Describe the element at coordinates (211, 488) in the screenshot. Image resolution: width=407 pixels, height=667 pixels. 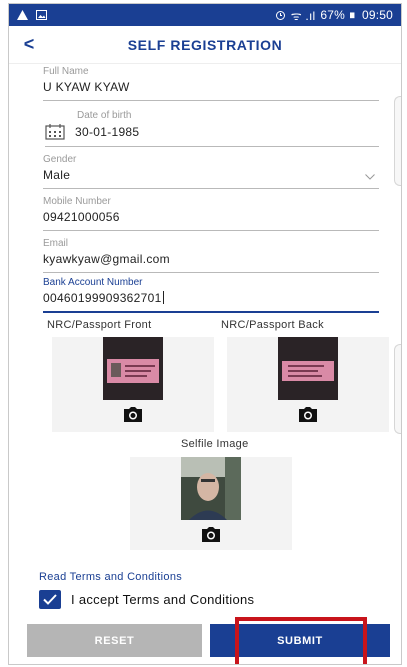
I see `selfie-image` at that location.